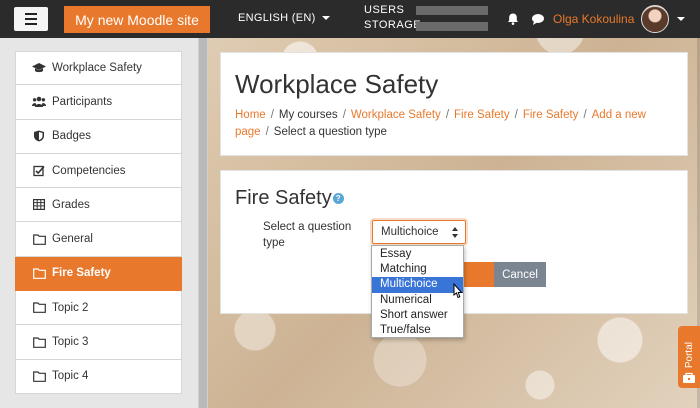 Image resolution: width=700 pixels, height=408 pixels. What do you see at coordinates (39, 171) in the screenshot?
I see `checkbox-icon` at bounding box center [39, 171].